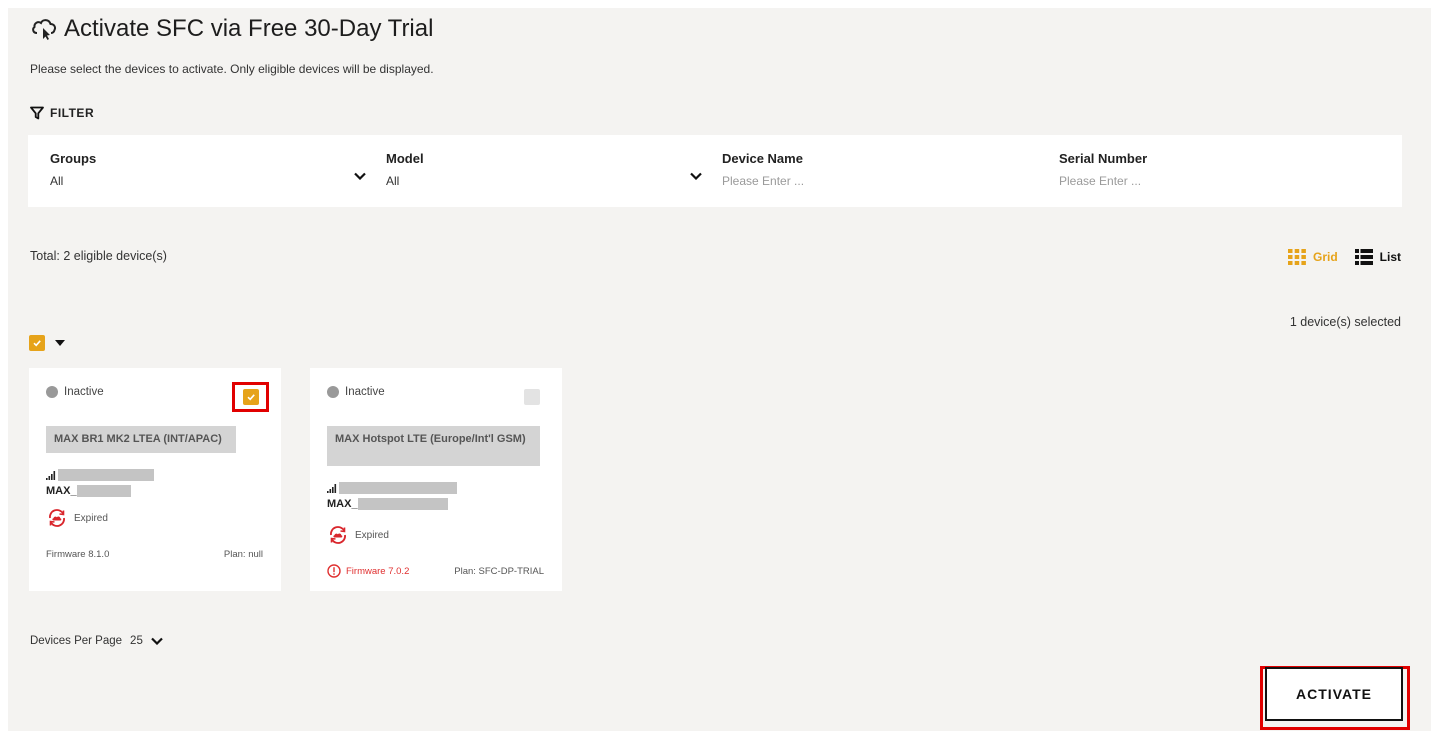  Describe the element at coordinates (536, 181) in the screenshot. I see `model-select: All` at that location.